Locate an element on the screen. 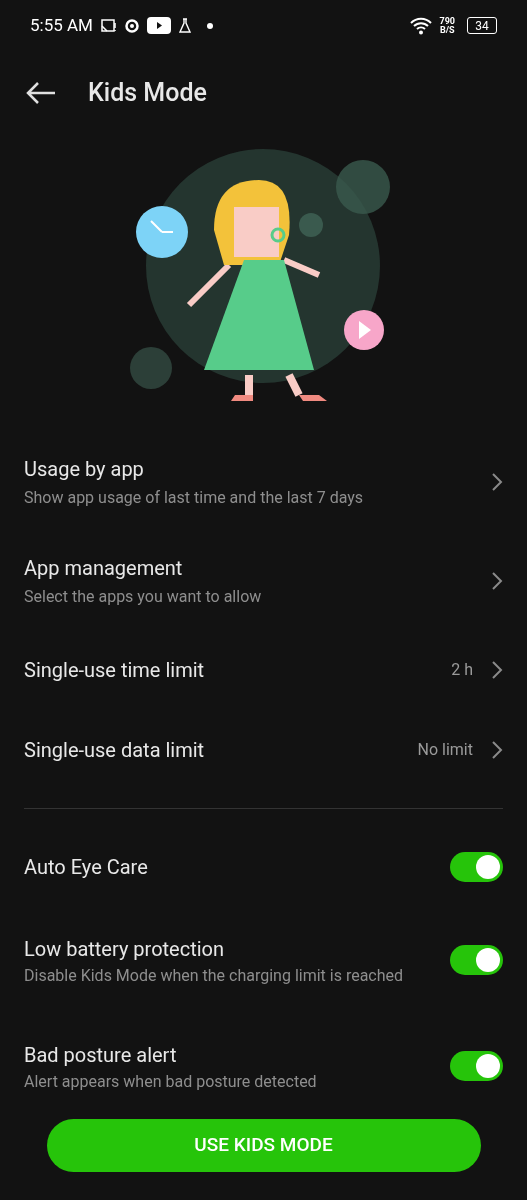 This screenshot has width=527, height=1200. row-title: App management is located at coordinates (104, 568).